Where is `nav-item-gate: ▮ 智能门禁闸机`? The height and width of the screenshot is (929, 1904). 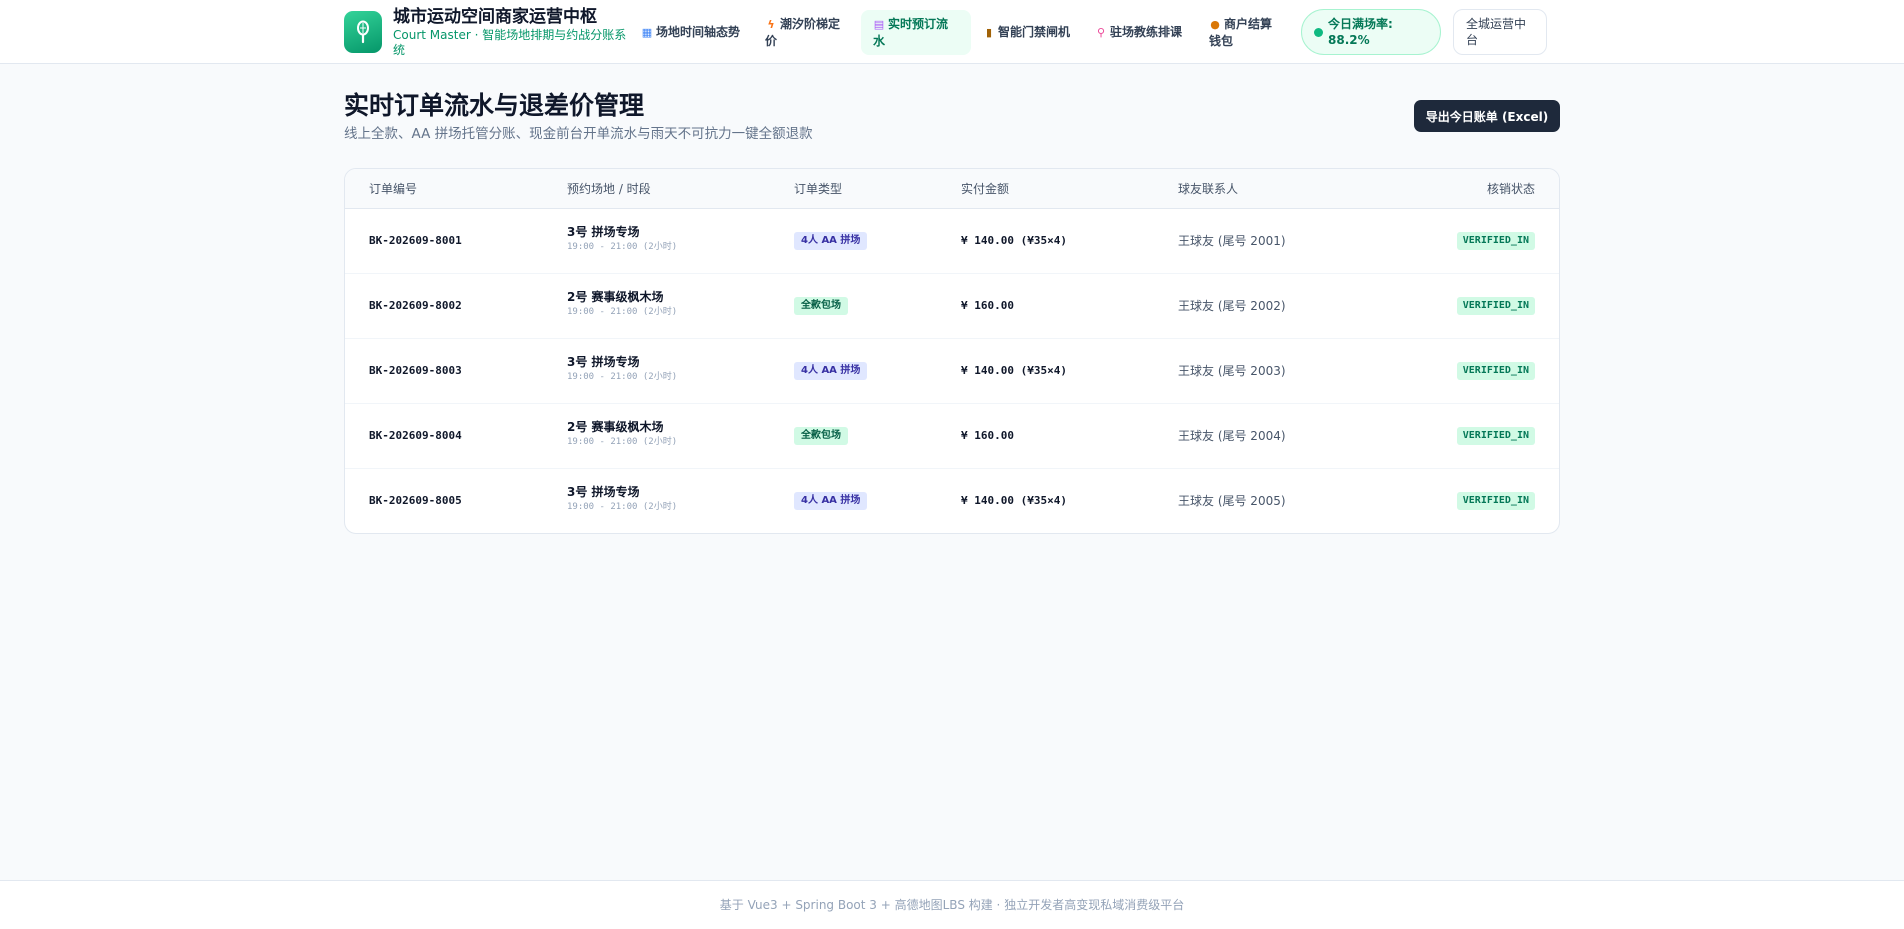 nav-item-gate: ▮ 智能门禁闸机 is located at coordinates (1027, 32).